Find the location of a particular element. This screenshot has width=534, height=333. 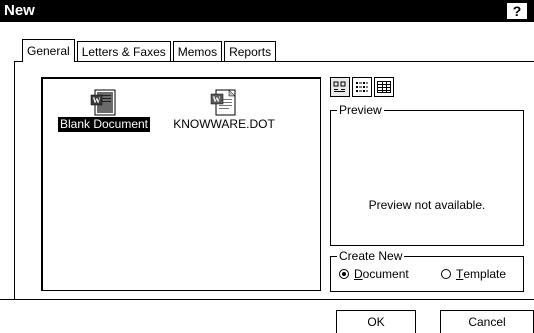

help-button: ? is located at coordinates (517, 11).